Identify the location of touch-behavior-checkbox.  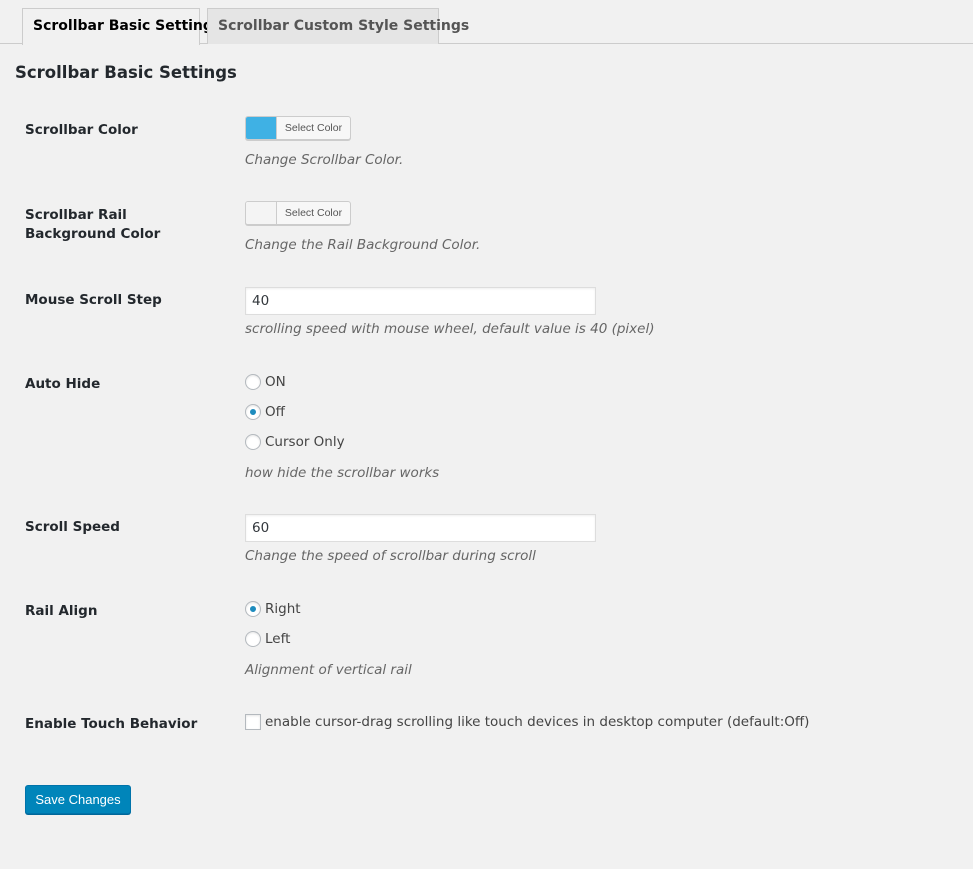
(253, 722).